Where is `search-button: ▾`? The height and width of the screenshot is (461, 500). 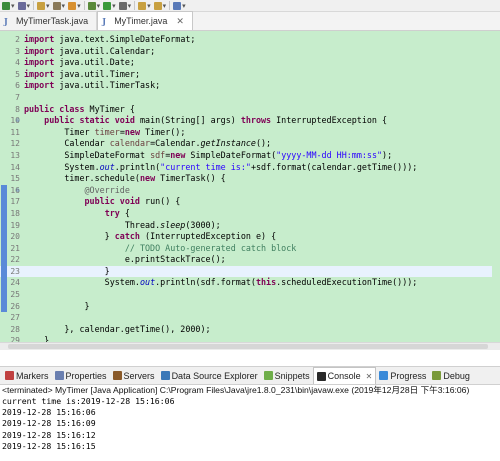 search-button: ▾ is located at coordinates (125, 6).